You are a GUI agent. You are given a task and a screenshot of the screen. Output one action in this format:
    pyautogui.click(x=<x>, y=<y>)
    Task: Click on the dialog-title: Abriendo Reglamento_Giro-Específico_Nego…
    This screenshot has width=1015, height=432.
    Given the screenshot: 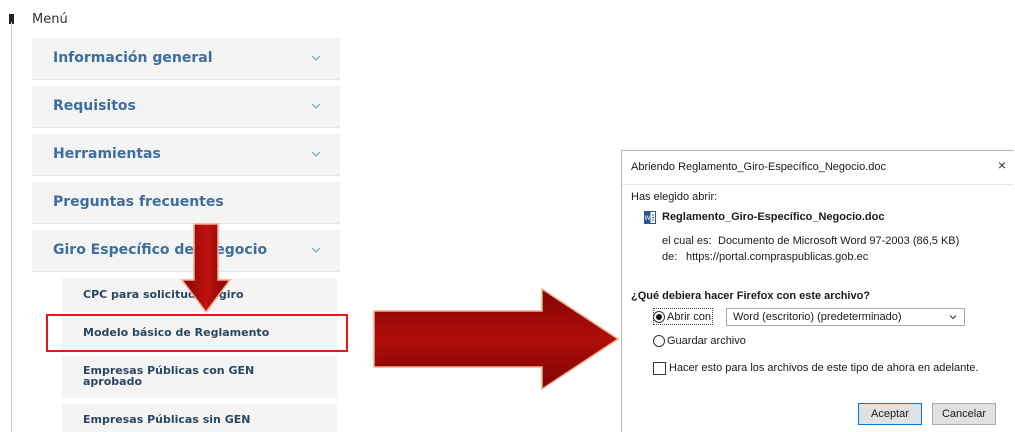 What is the action you would take?
    pyautogui.click(x=758, y=167)
    